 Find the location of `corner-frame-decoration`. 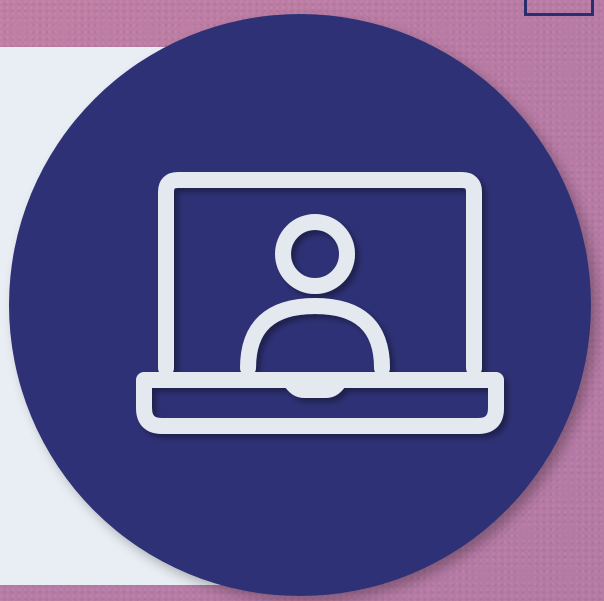

corner-frame-decoration is located at coordinates (559, 8).